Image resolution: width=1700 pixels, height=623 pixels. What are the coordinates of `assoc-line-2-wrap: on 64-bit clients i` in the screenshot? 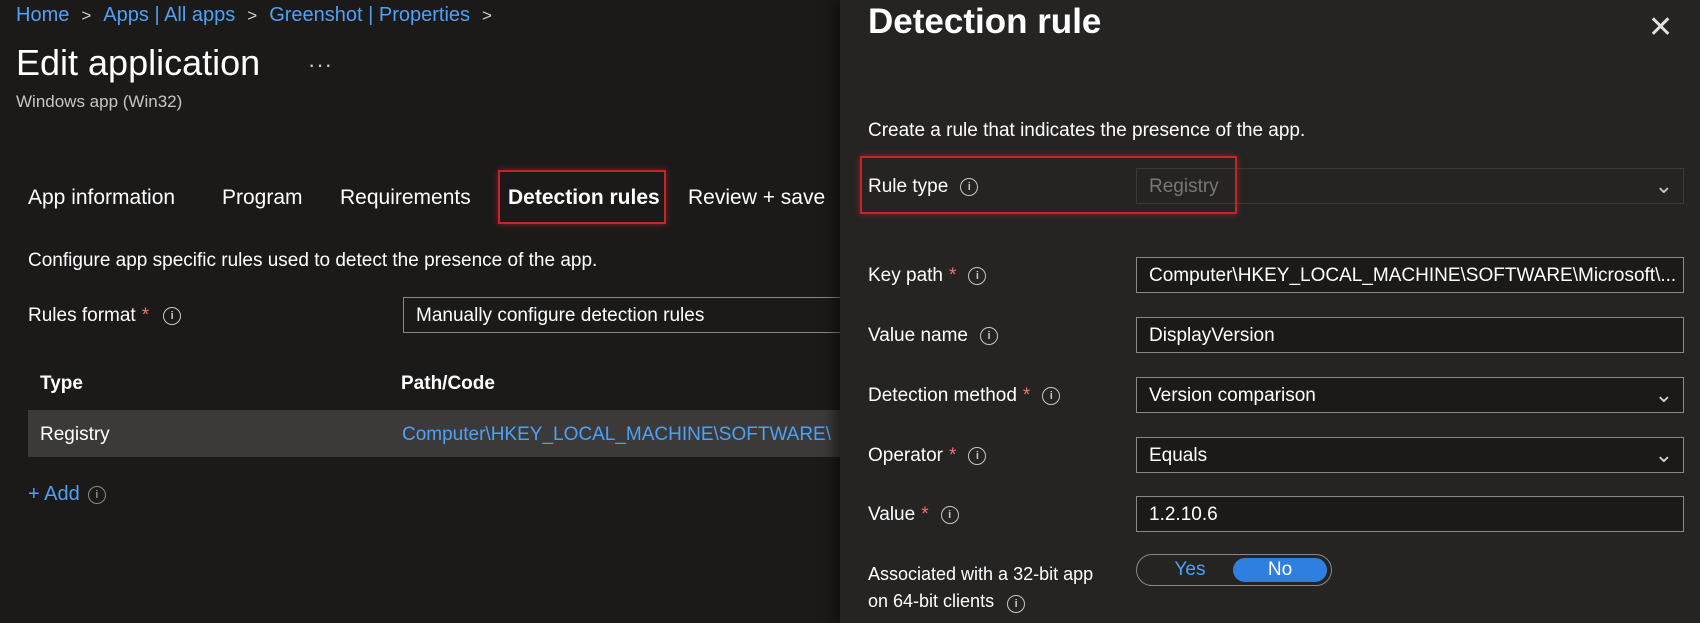 It's located at (980, 601).